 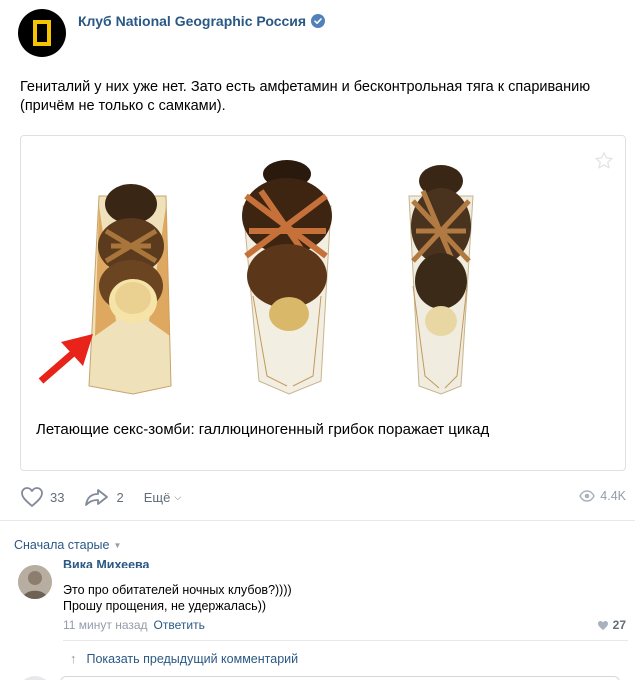 I want to click on comment-like-button: 27, so click(x=611, y=625).